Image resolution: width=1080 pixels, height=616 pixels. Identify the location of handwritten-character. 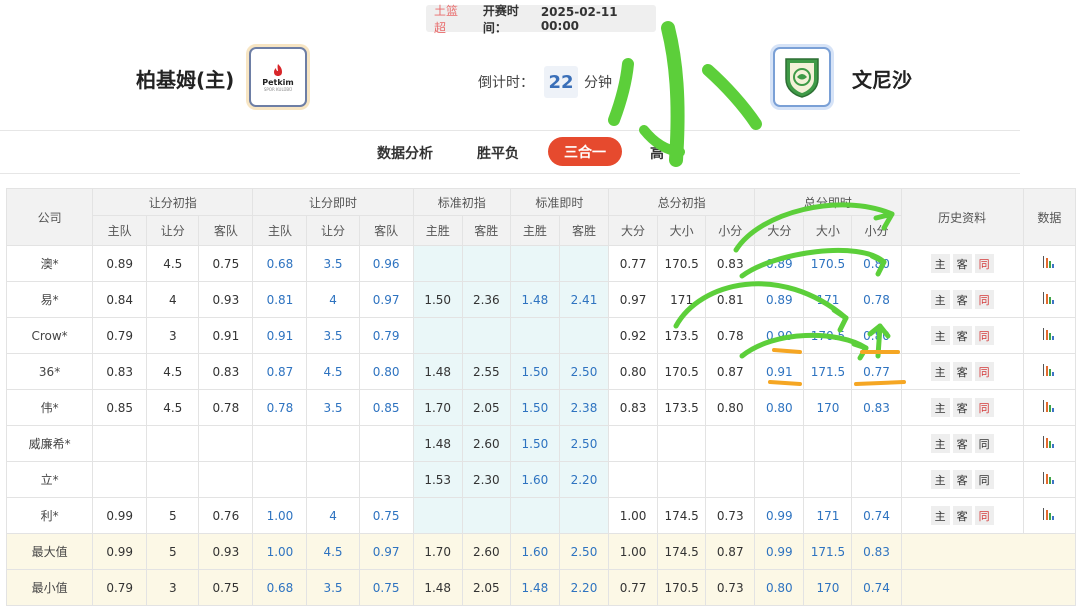
(685, 94).